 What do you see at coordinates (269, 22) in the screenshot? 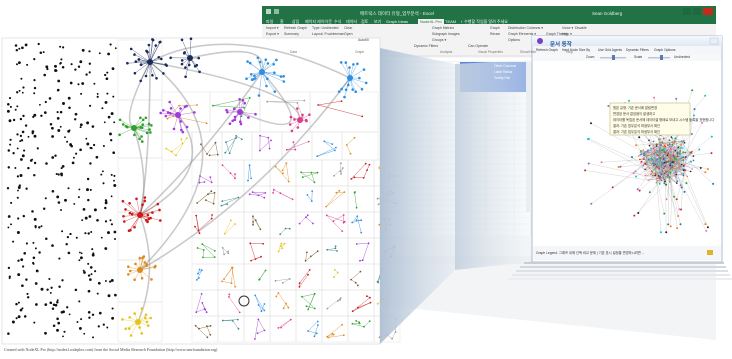
I see `tab-file: 파일` at bounding box center [269, 22].